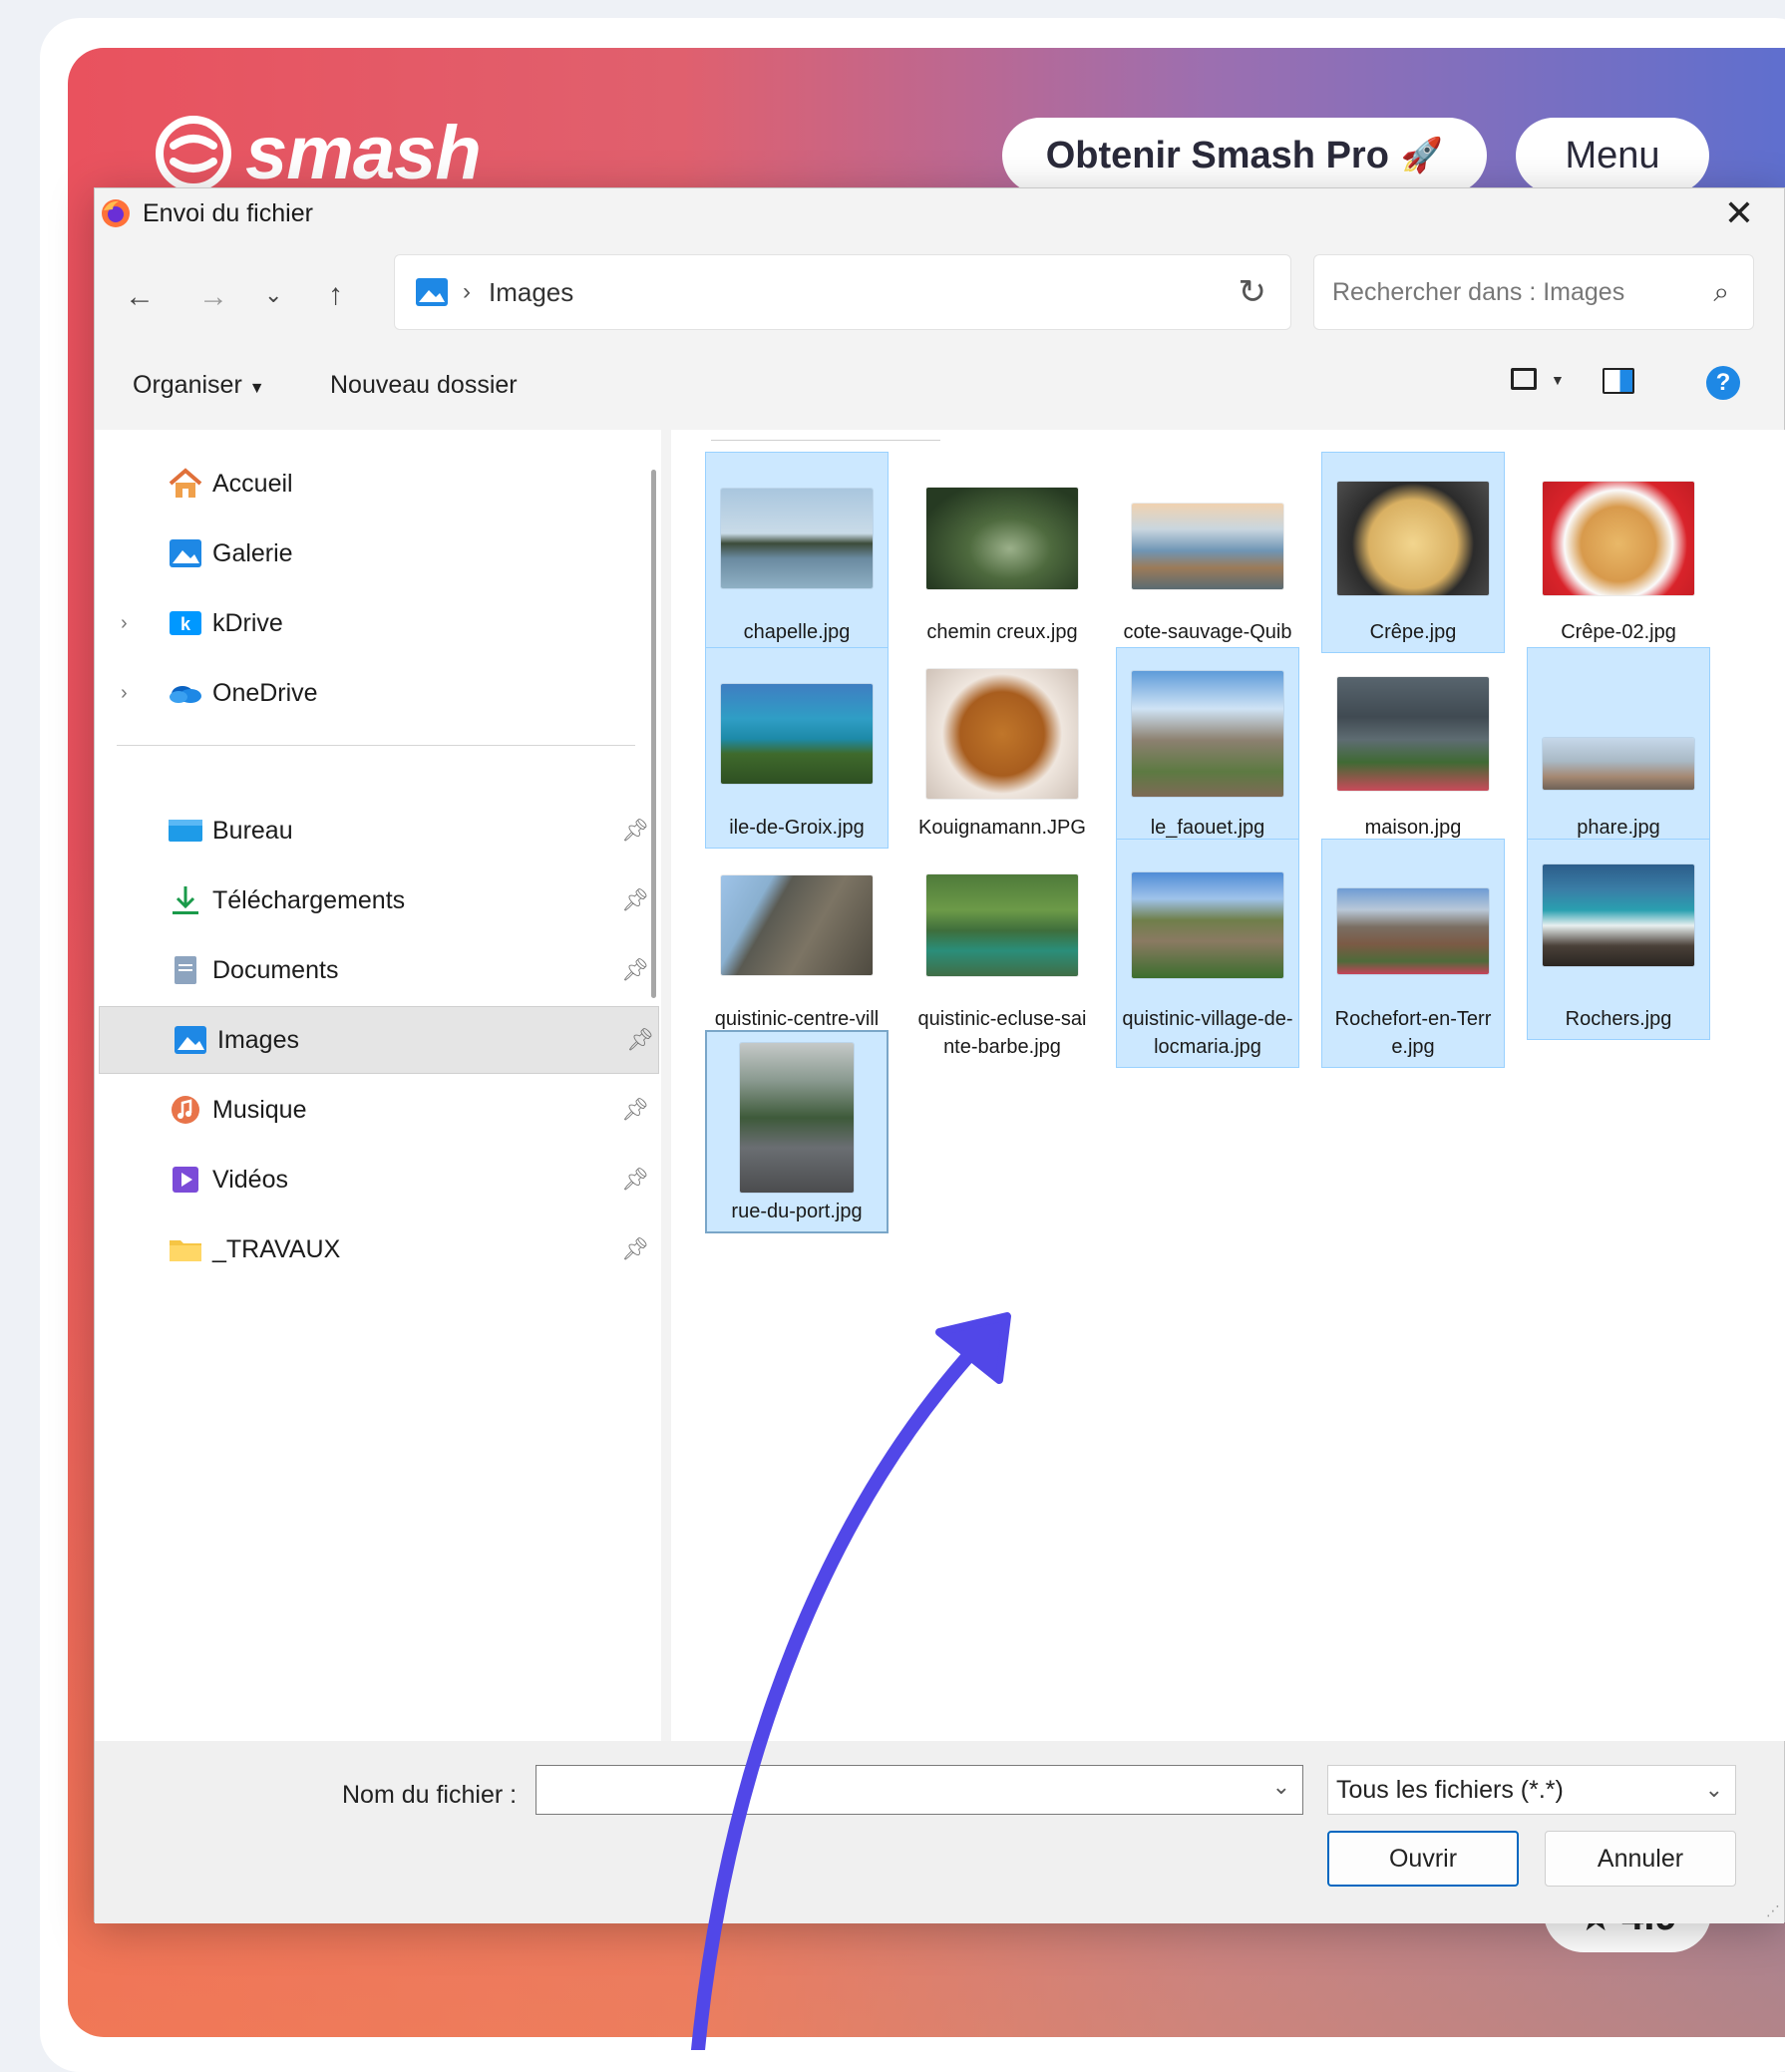  I want to click on brand-name: smash, so click(363, 153).